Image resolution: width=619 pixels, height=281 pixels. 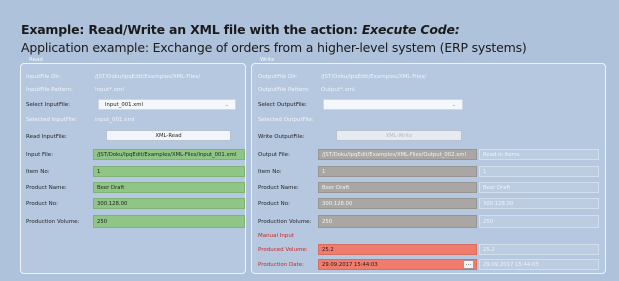 I want to click on inputfile-pattern-value: Input*.xml, so click(x=109, y=90).